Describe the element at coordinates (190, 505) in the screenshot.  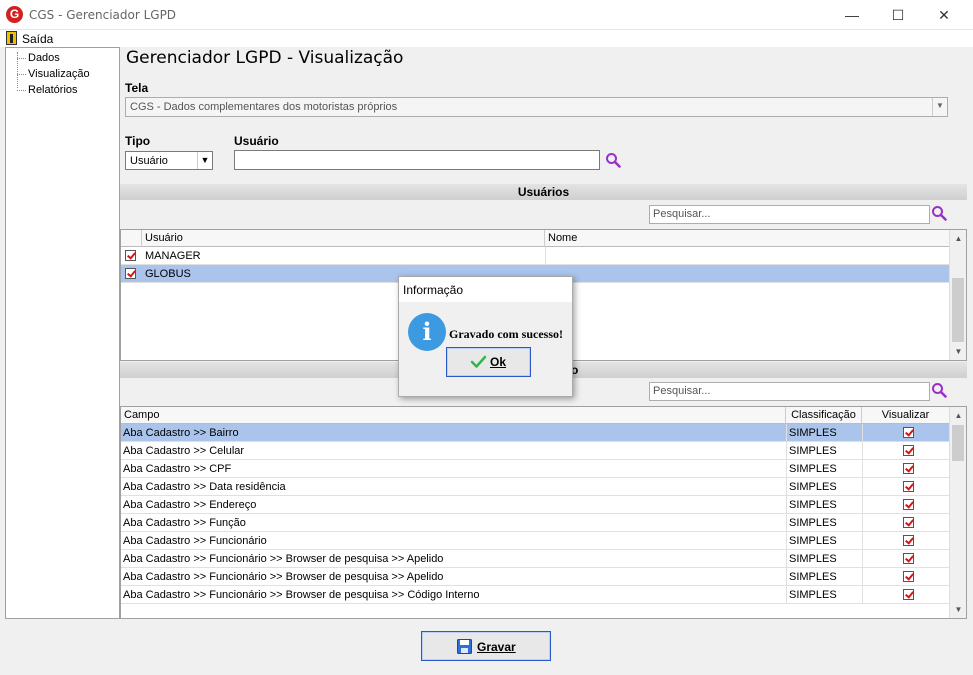
I see `field-campo-cell: Aba Cadastro >> Endereço` at that location.